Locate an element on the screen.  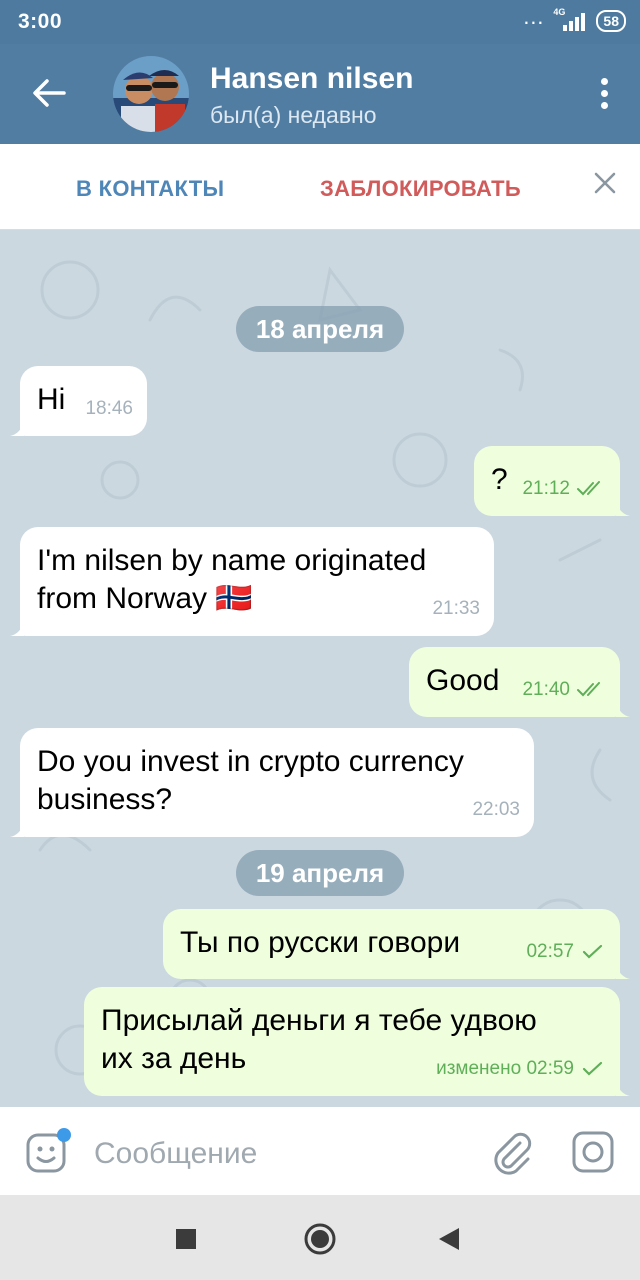
message-text-line: Do you invest in crypto currency is located at coordinates (250, 761).